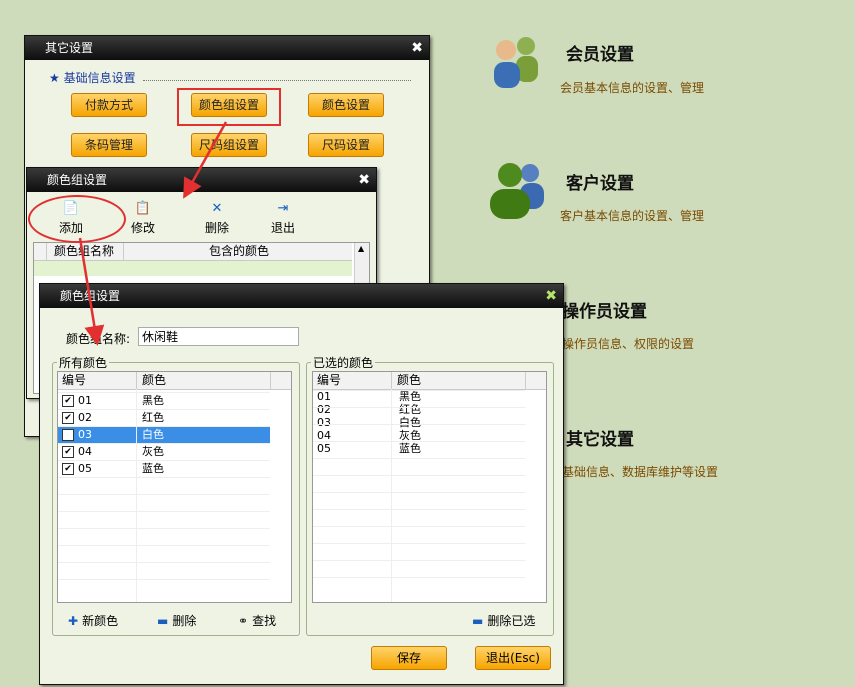 The image size is (855, 687). I want to click on find-button: ⚭ 查找, so click(257, 620).